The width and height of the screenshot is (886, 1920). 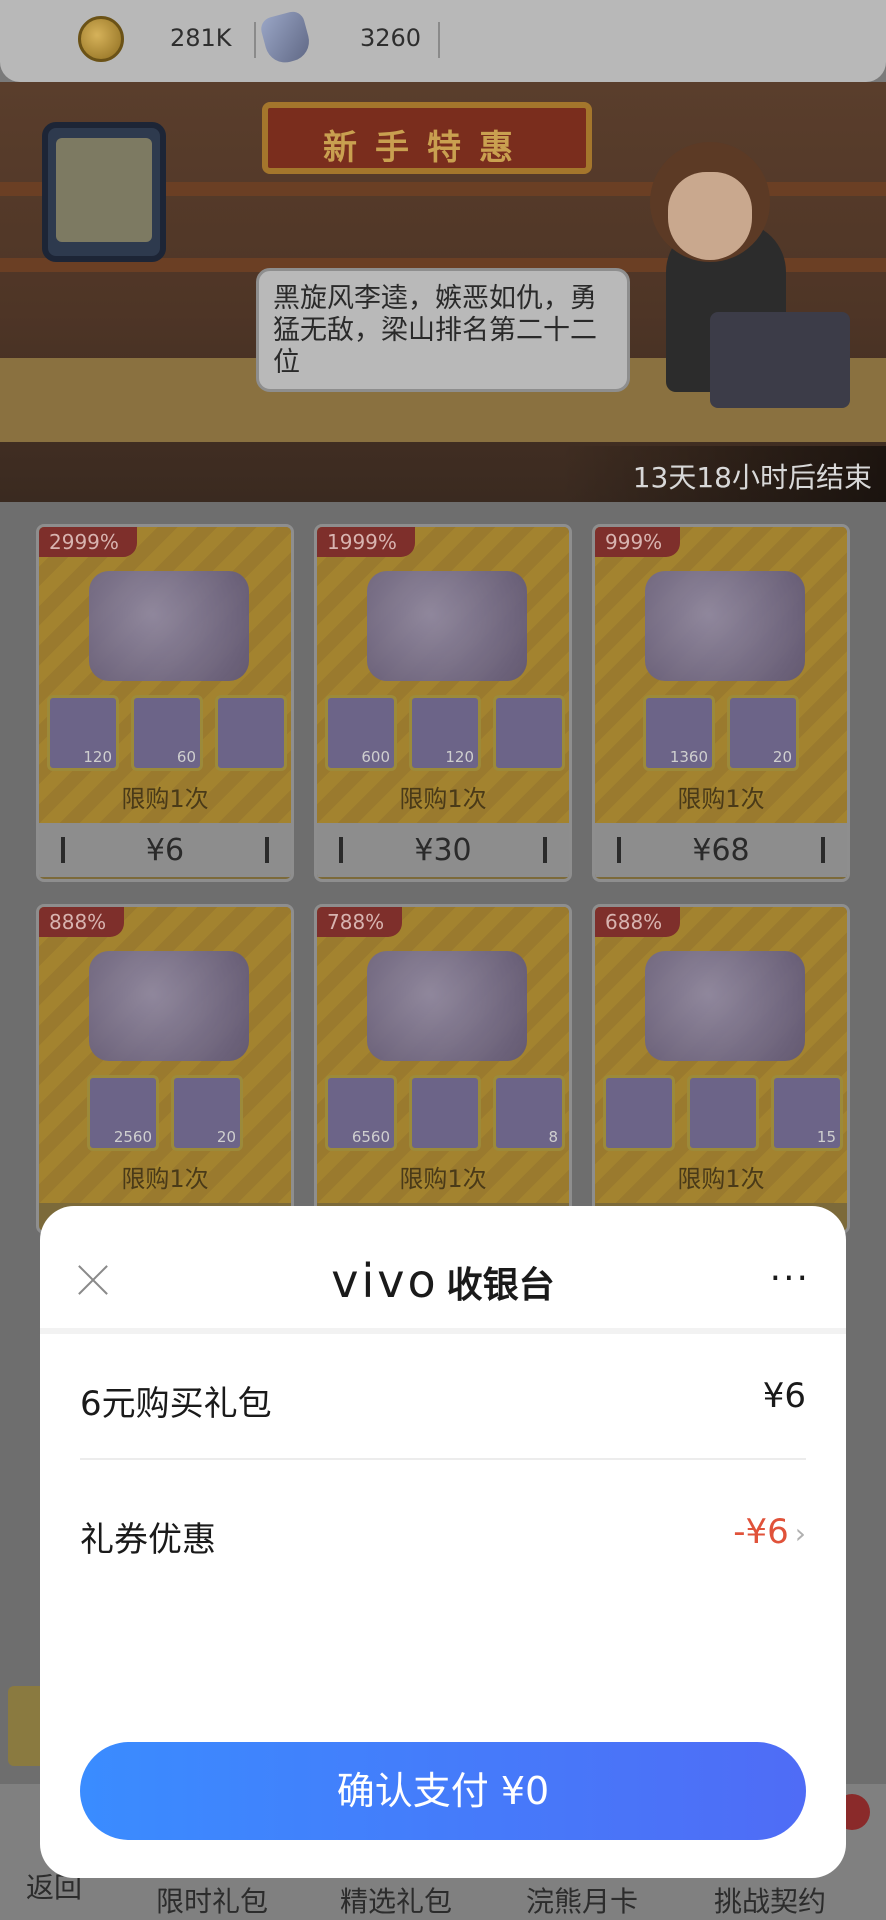 I want to click on coin-icon, so click(x=101, y=39).